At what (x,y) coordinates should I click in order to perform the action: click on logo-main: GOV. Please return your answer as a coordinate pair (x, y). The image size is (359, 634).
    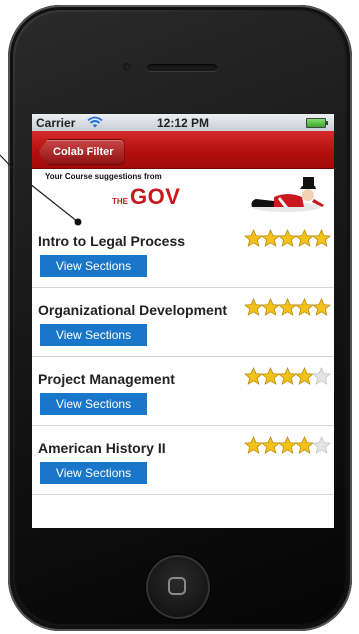
    Looking at the image, I should click on (155, 196).